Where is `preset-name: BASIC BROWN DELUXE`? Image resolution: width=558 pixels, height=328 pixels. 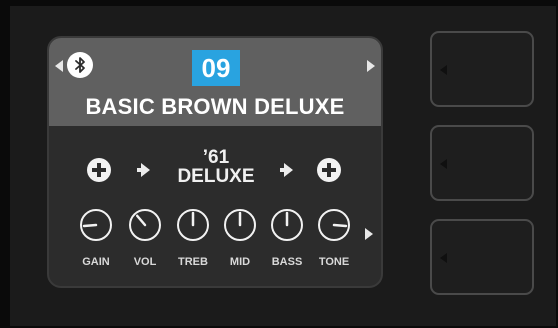
preset-name: BASIC BROWN DELUXE is located at coordinates (215, 106).